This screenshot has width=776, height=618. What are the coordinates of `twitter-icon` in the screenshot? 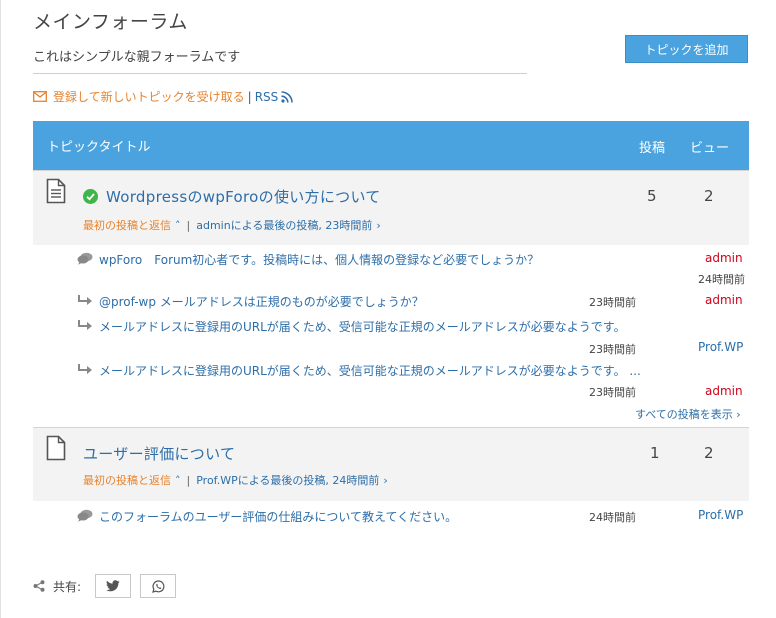 It's located at (113, 586).